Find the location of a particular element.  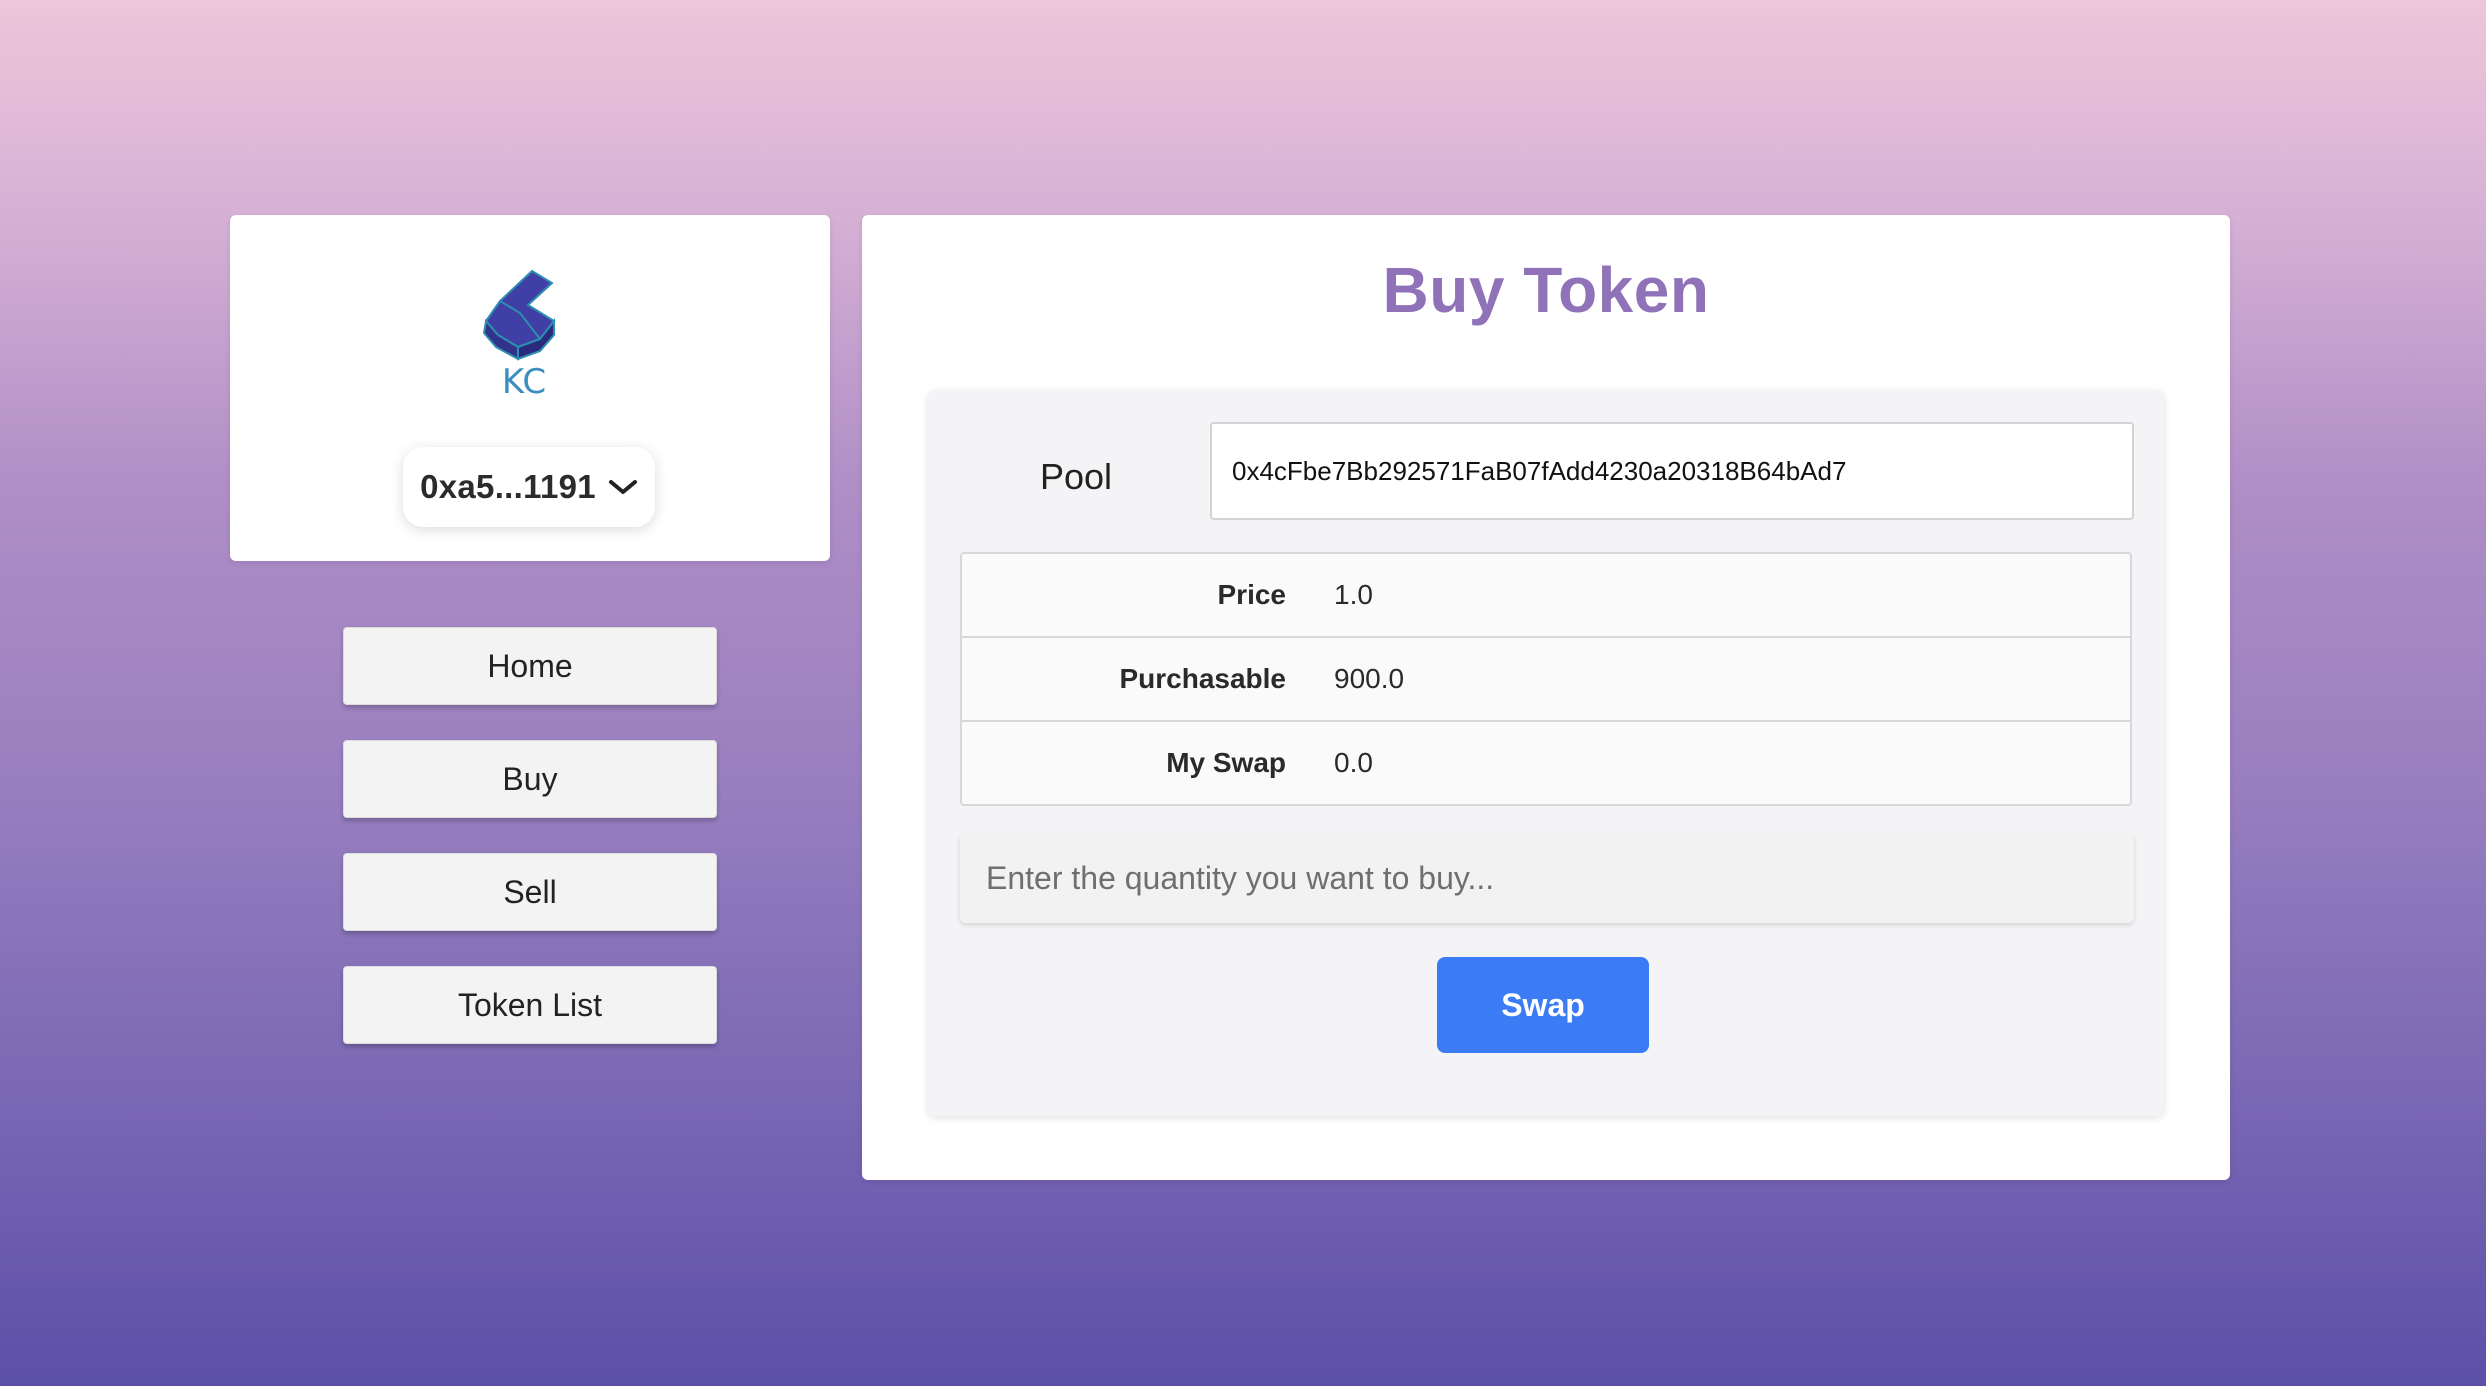

nav-buy-button: Buy is located at coordinates (530, 779).